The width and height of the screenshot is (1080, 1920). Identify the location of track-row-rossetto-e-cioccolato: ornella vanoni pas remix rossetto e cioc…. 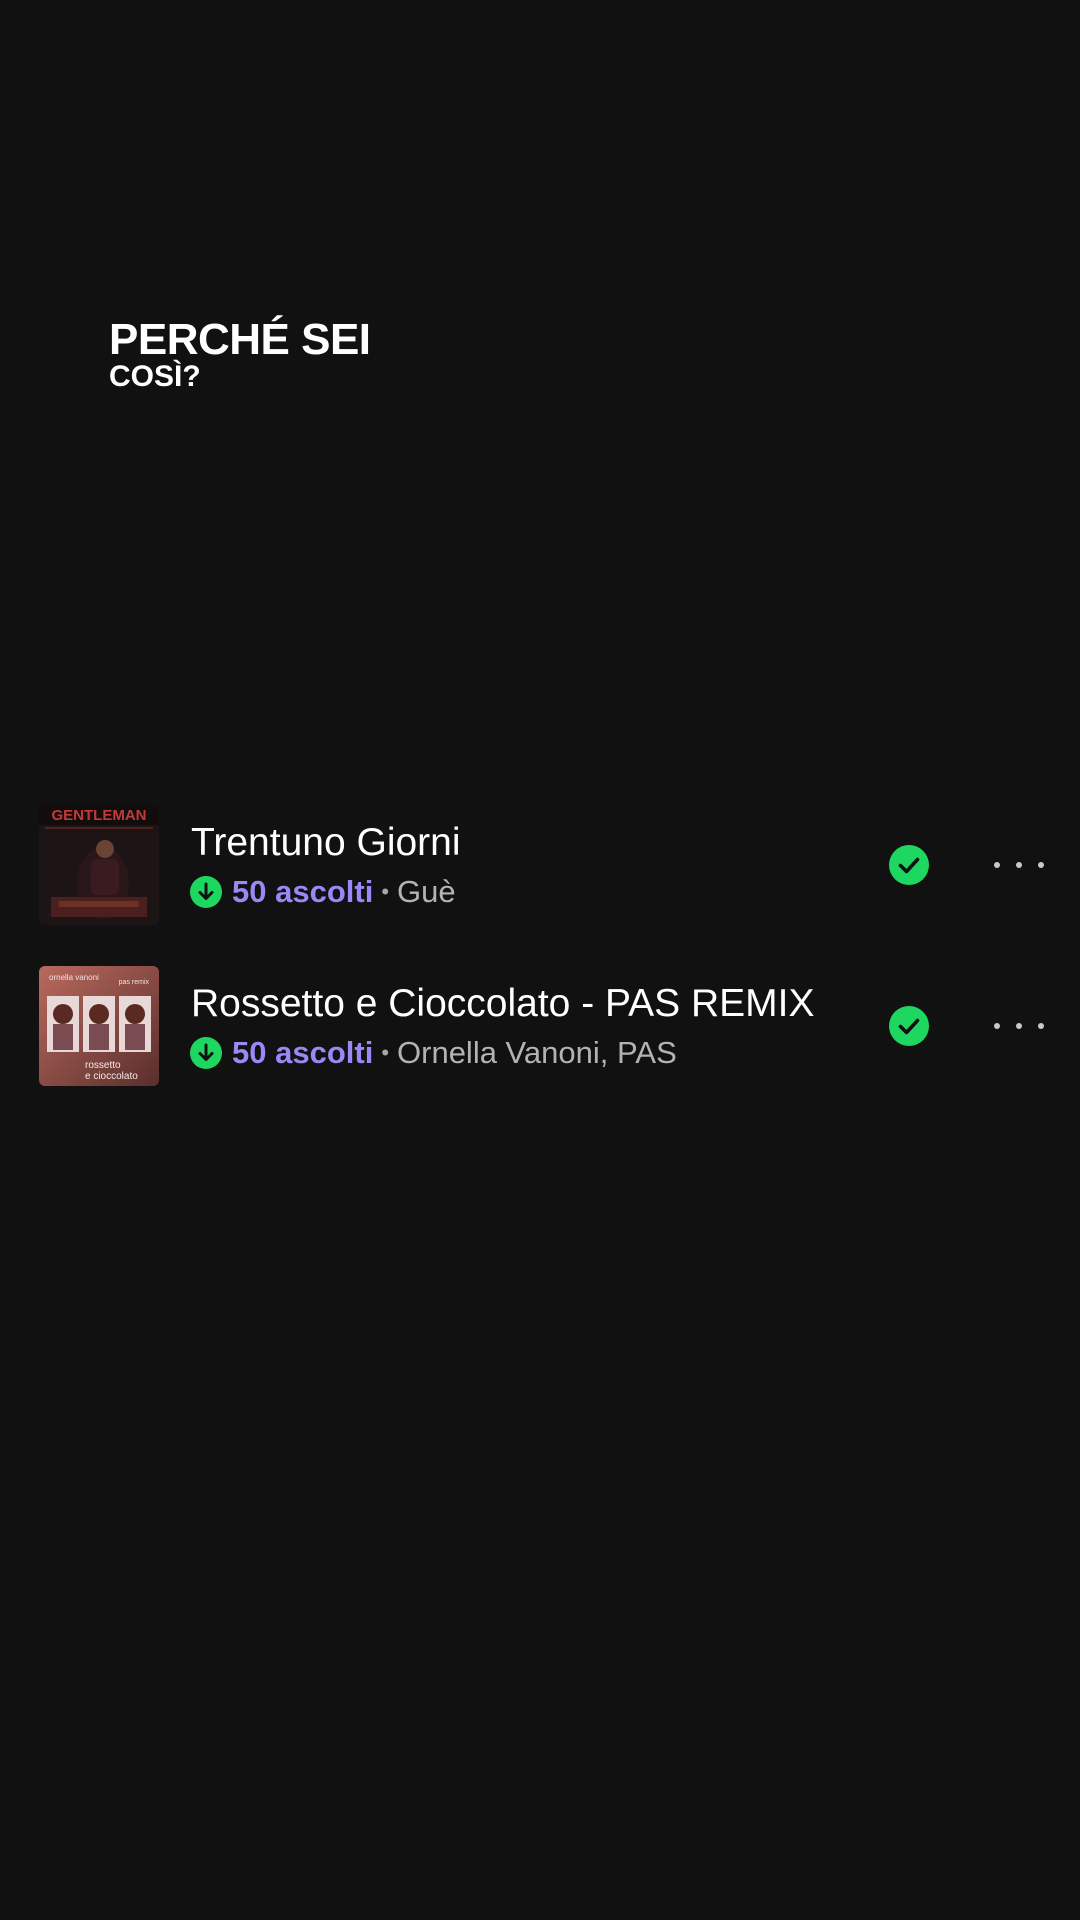
(540, 1026).